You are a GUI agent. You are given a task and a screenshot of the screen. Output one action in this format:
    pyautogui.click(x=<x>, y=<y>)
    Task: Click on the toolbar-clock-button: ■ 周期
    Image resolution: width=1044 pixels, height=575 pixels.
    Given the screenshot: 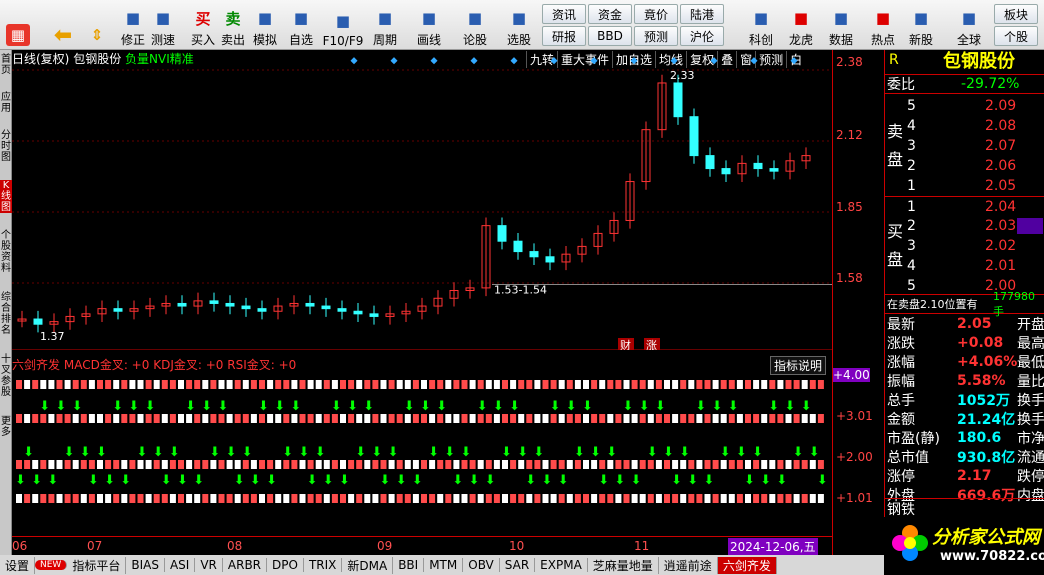 What is the action you would take?
    pyautogui.click(x=385, y=25)
    